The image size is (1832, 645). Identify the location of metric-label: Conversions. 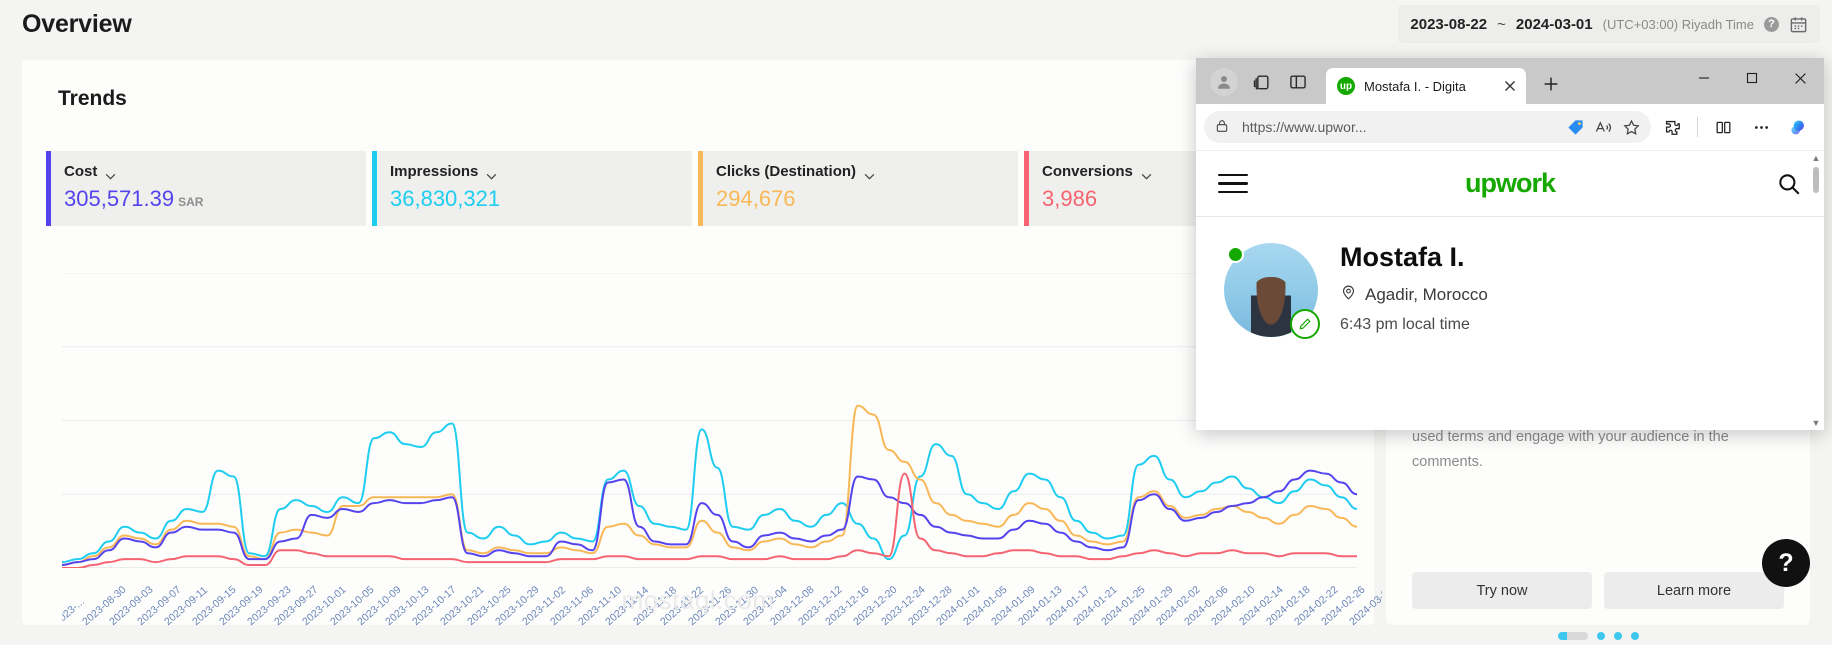
(1087, 171).